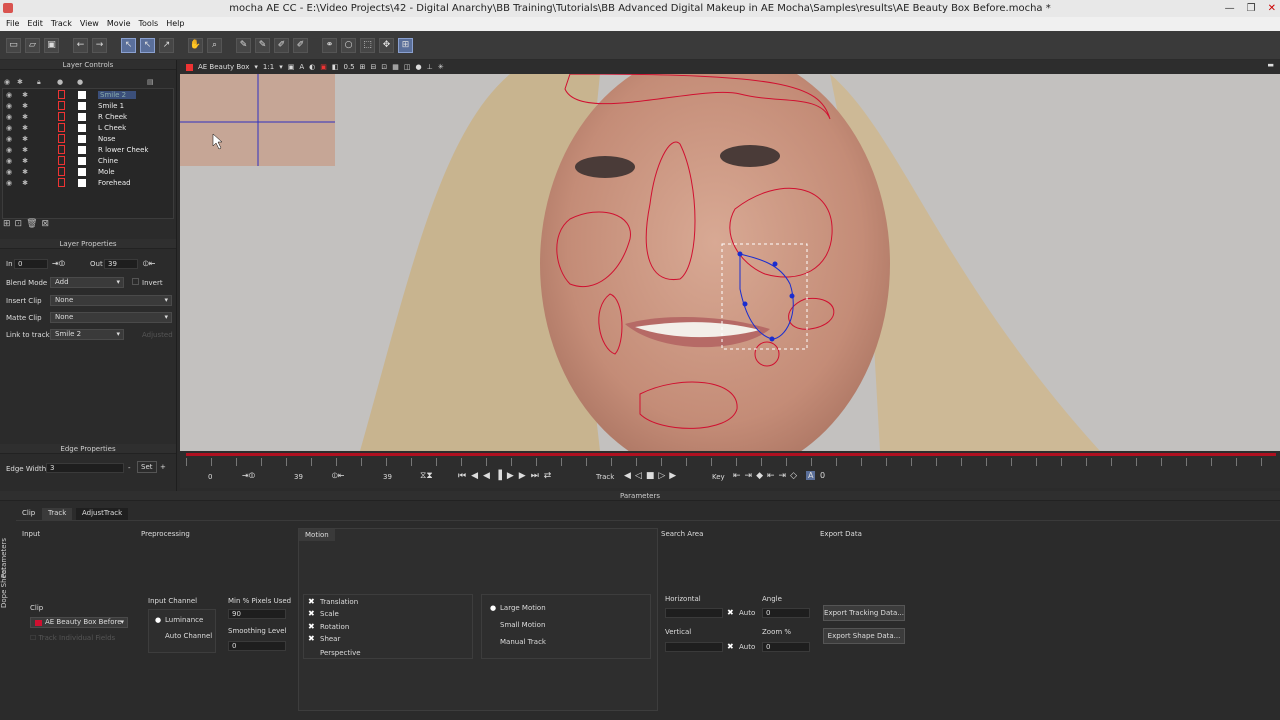 This screenshot has height=720, width=1280. I want to click on zoom-select: 1:1, so click(268, 67).